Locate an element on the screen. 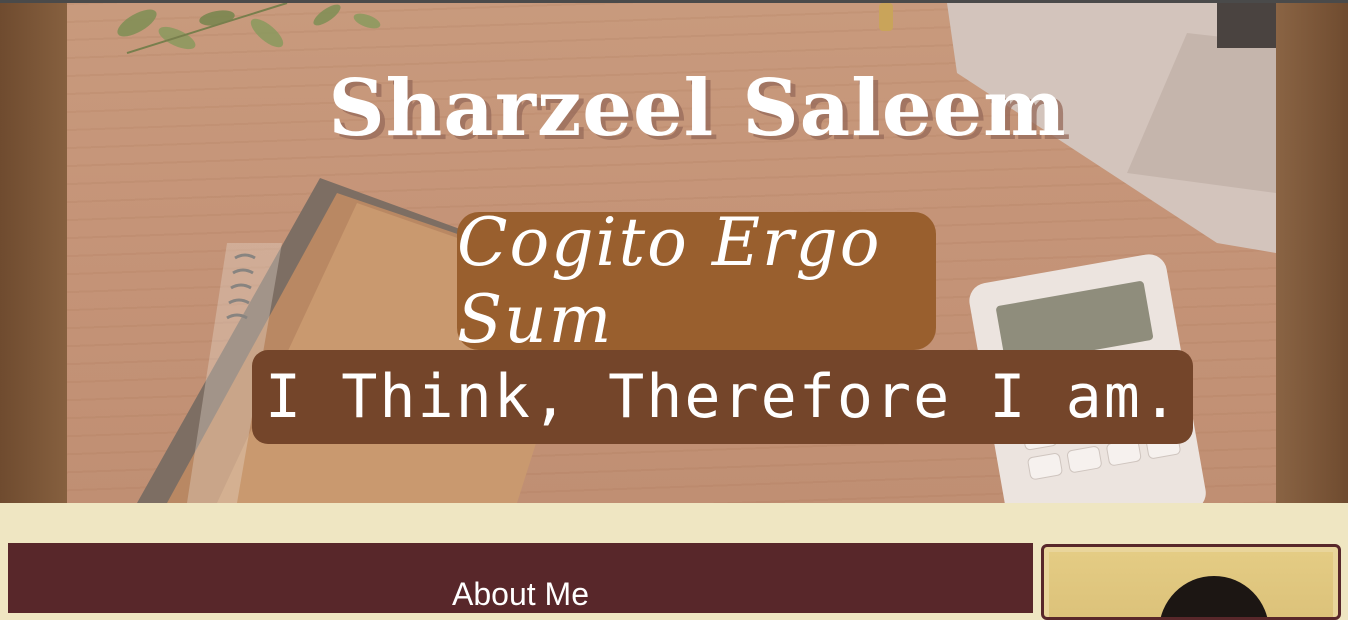  about-me-section: About Me is located at coordinates (520, 578).